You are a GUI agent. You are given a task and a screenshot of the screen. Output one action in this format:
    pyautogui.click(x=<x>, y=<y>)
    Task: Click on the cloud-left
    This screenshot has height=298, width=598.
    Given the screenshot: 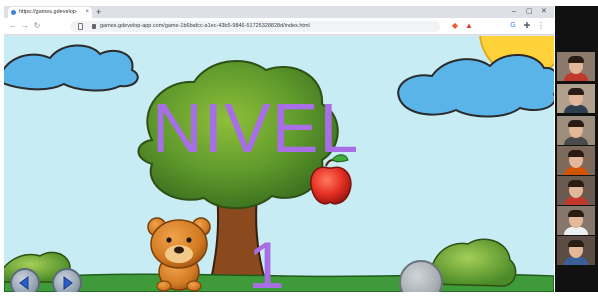 What is the action you would take?
    pyautogui.click(x=71, y=68)
    